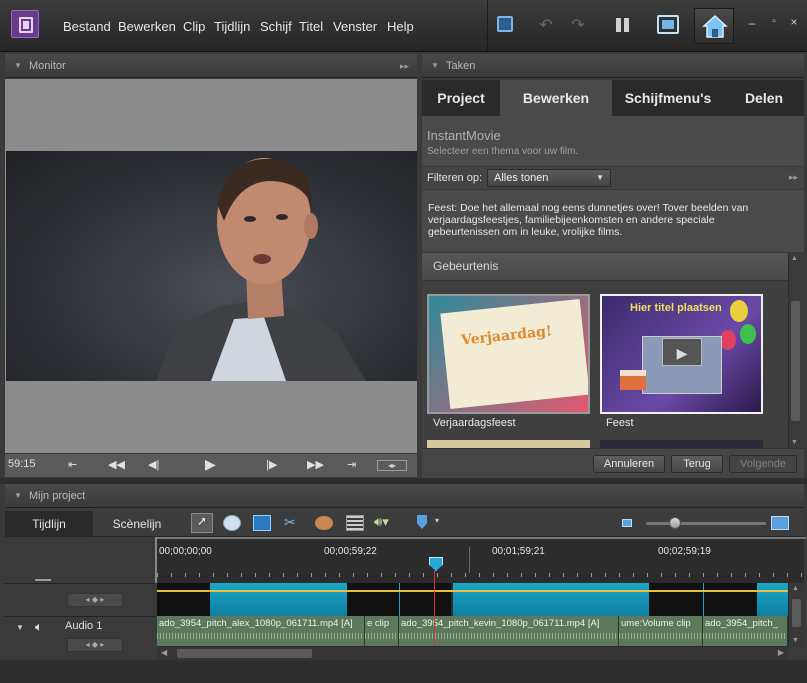 The height and width of the screenshot is (683, 807). I want to click on step-back-icon: ◀|, so click(153, 464).